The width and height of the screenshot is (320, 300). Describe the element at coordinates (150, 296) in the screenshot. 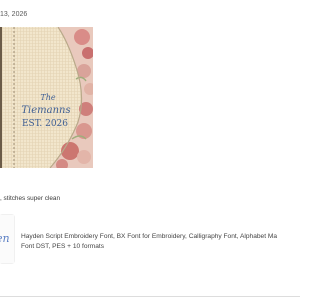

I see `divider` at that location.